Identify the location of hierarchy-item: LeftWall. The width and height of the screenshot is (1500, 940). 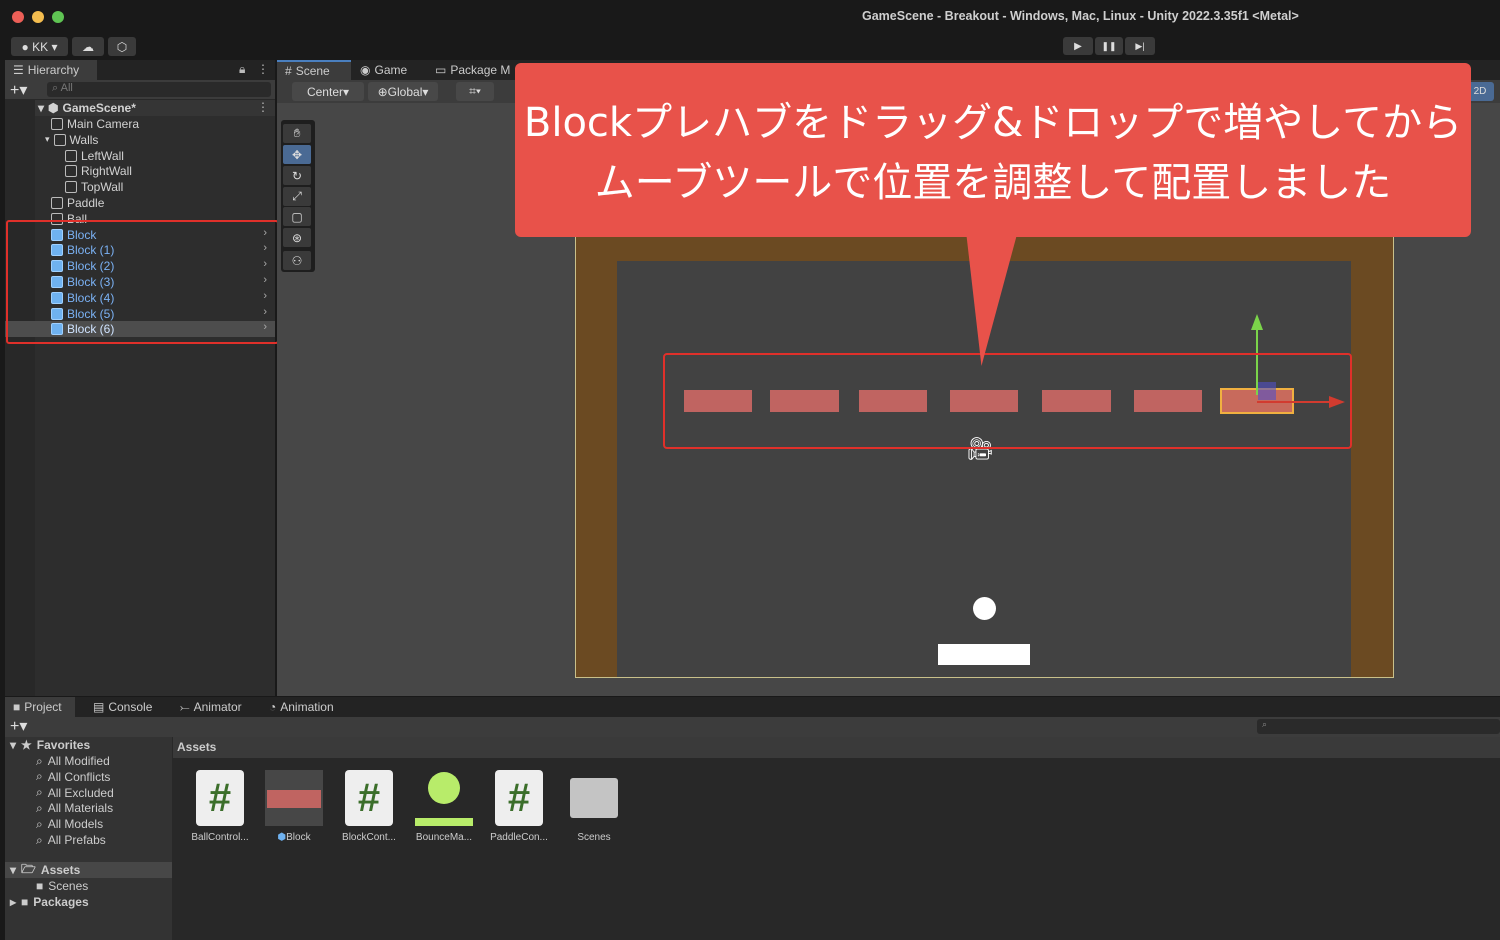
(94, 156).